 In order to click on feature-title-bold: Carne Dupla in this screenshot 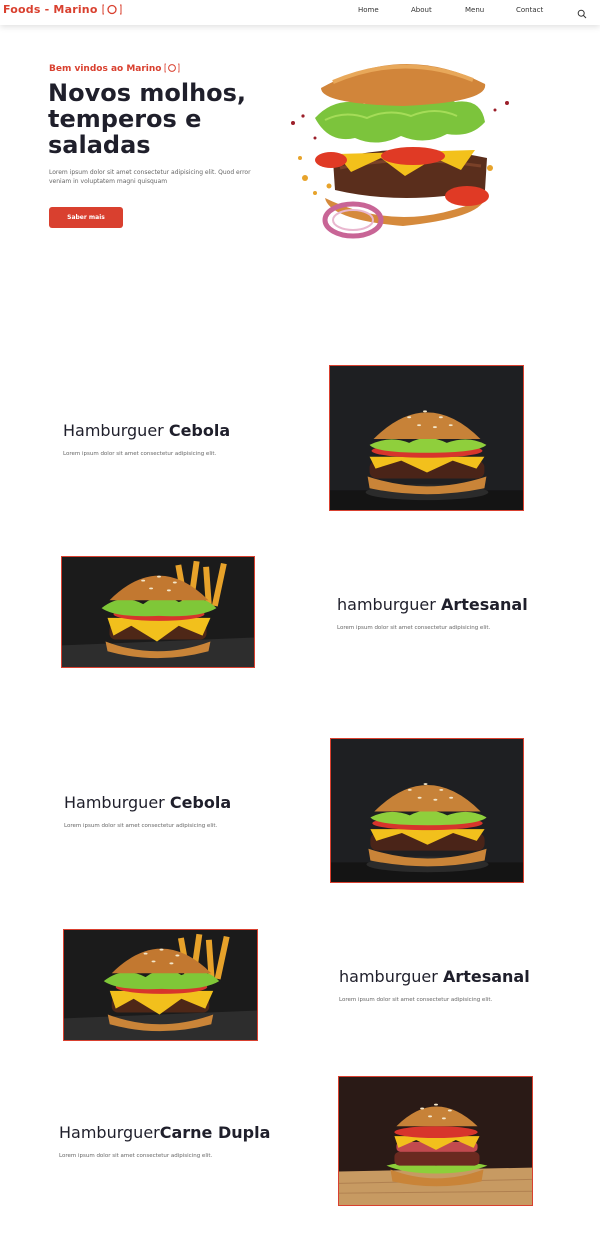, I will do `click(215, 1132)`.